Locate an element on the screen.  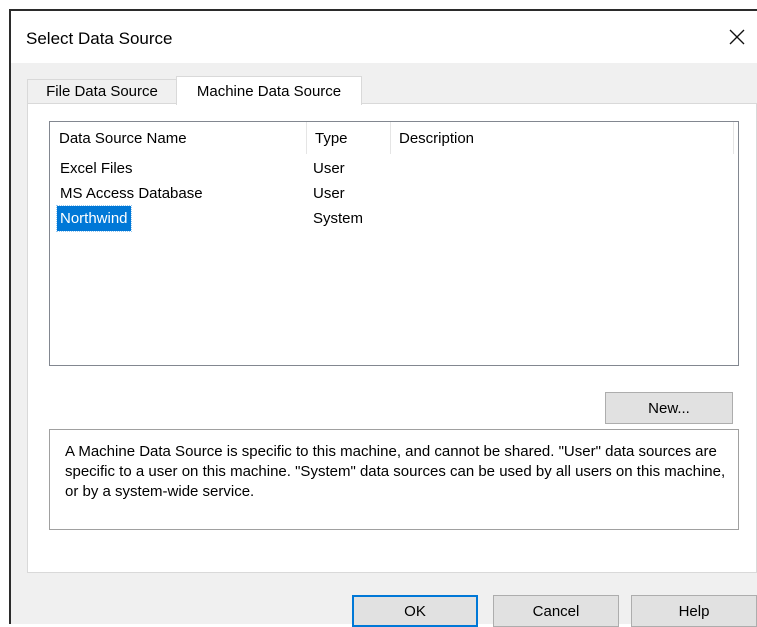
column-header-data-source-name: Data Source Name is located at coordinates (178, 138).